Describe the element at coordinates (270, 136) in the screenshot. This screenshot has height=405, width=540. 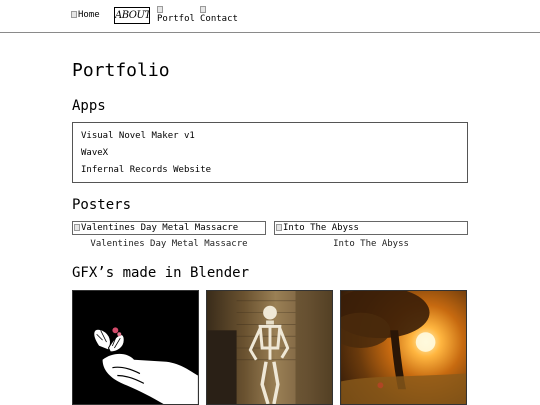
I see `app-item-visual-novel-maker: Visual Novel Maker v1` at that location.